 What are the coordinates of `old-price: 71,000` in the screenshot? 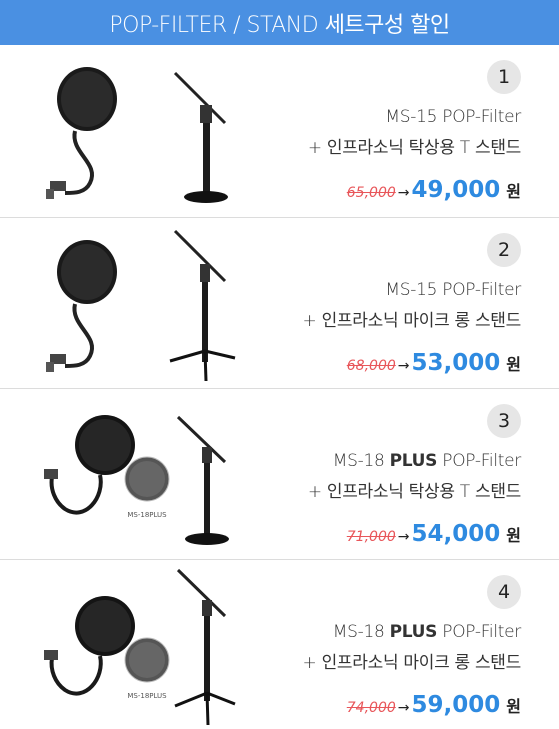 It's located at (371, 537).